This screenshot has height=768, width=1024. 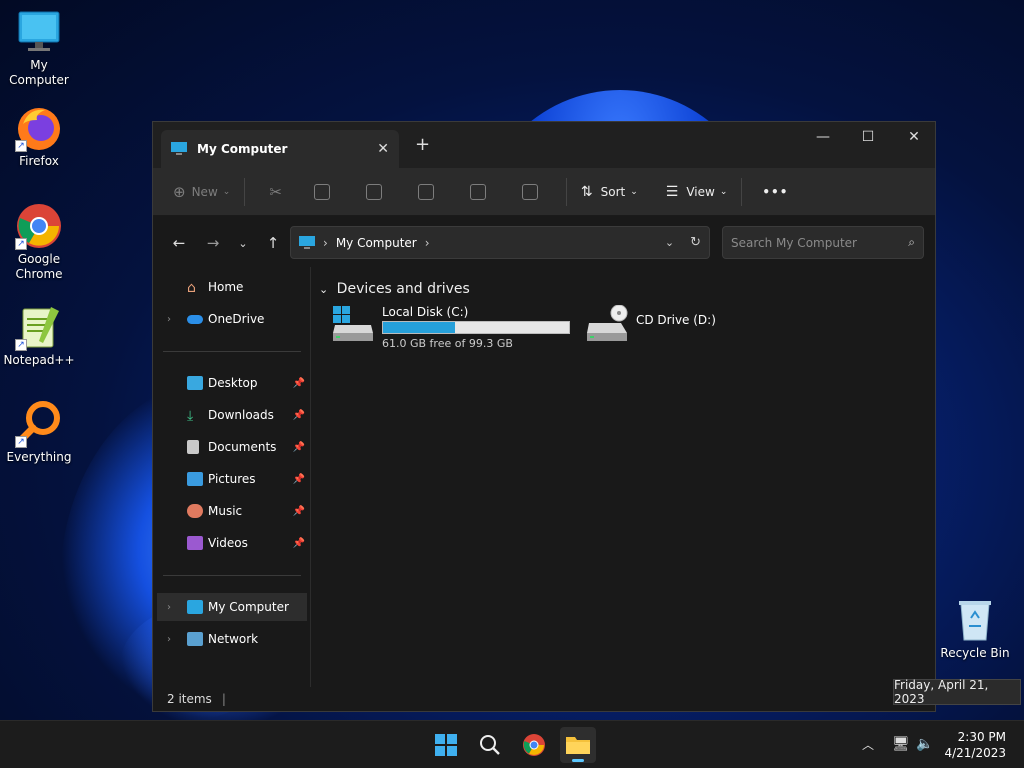 I want to click on desktop-icon, so click(x=195, y=383).